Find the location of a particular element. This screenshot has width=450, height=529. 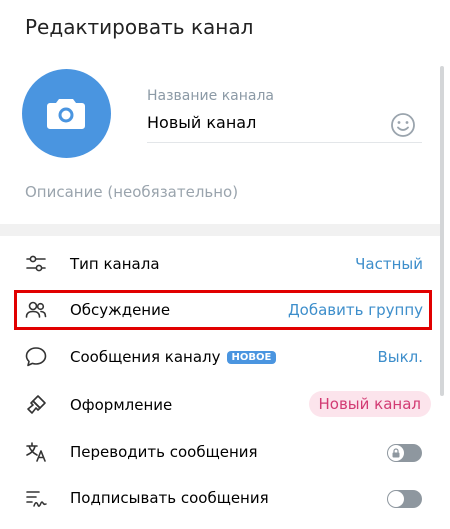

channel-name-underline is located at coordinates (284, 142).